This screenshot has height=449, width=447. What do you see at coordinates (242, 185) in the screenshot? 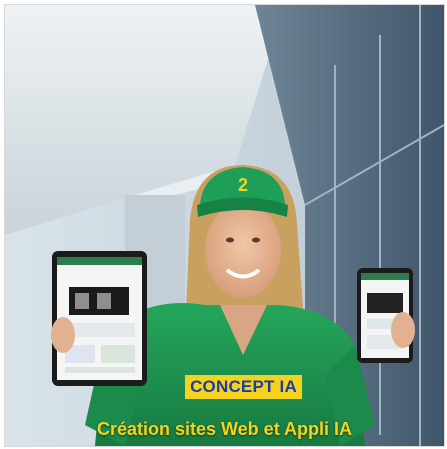
I see `cap-number: 2` at bounding box center [242, 185].